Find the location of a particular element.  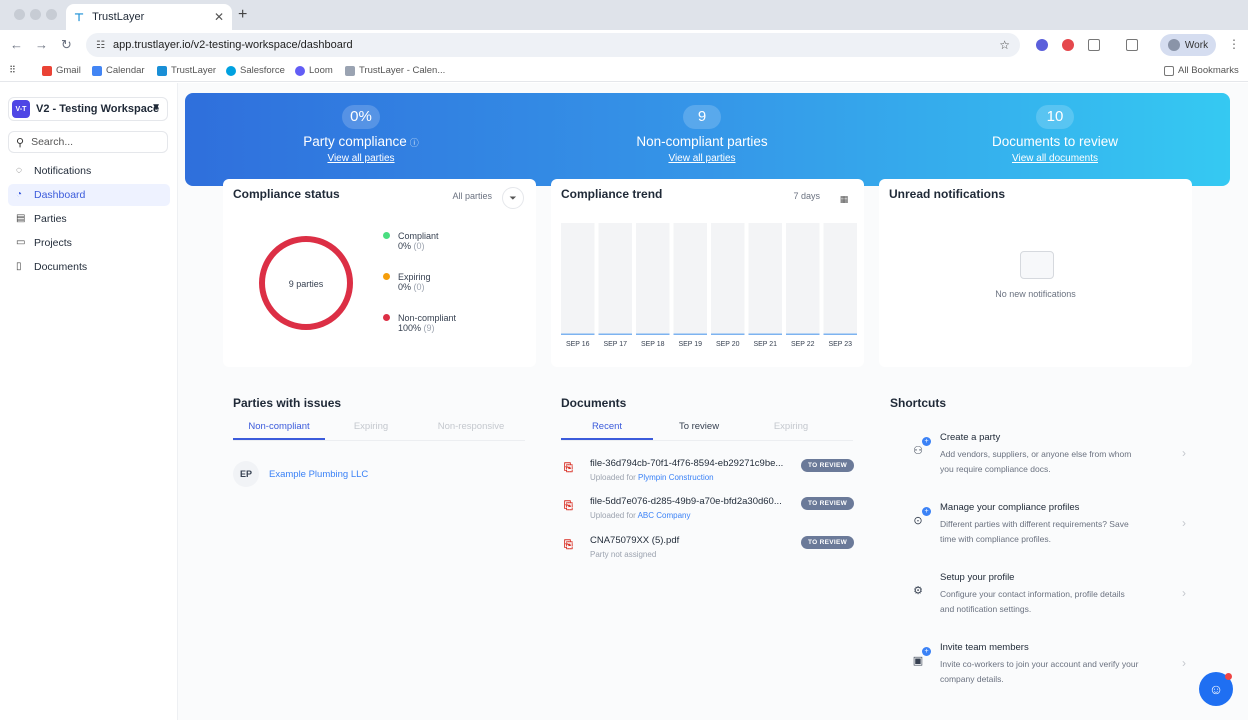

trustlayer-favicon-icon: ⊤ is located at coordinates (79, 17).